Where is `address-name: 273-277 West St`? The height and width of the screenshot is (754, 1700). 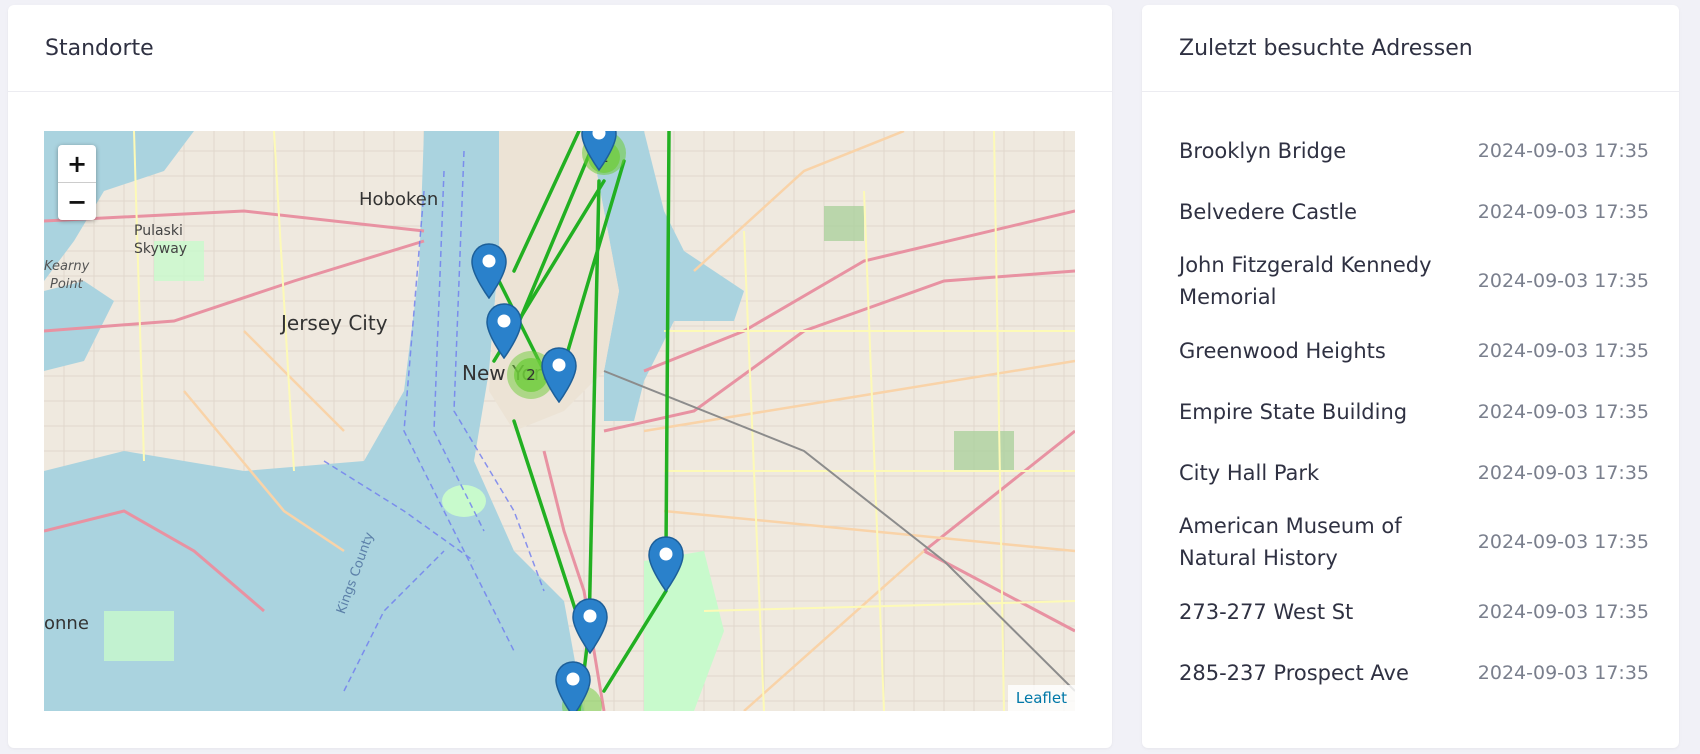
address-name: 273-277 West St is located at coordinates (1266, 611).